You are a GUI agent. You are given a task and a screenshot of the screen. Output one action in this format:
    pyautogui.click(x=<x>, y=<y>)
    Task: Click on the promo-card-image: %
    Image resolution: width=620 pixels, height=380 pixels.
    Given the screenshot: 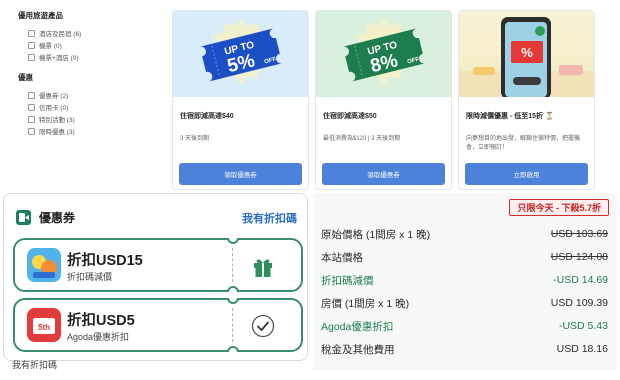 What is the action you would take?
    pyautogui.click(x=526, y=54)
    